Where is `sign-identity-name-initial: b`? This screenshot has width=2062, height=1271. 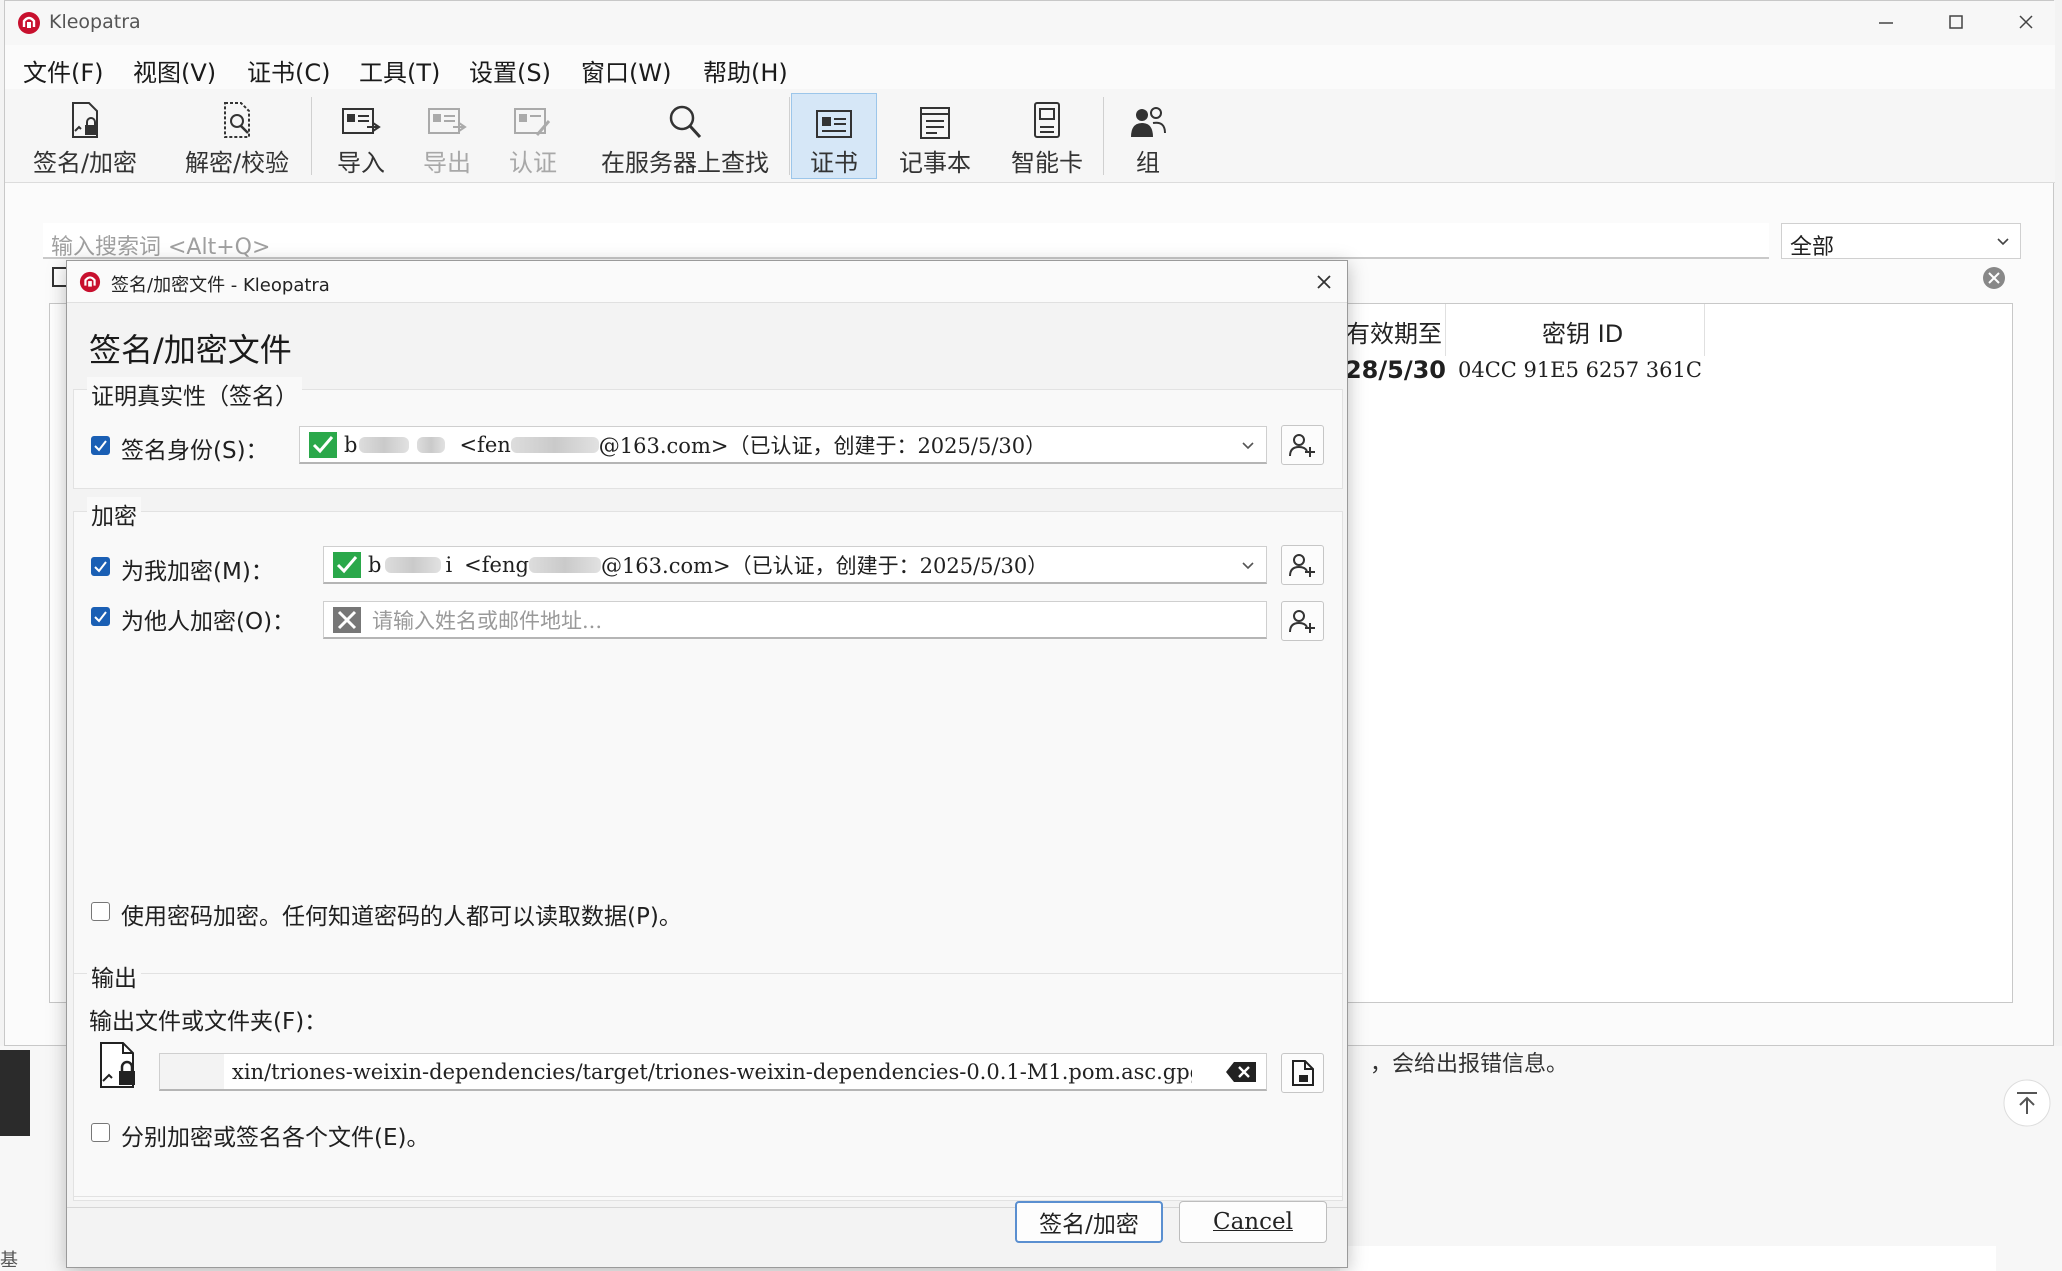 sign-identity-name-initial: b is located at coordinates (351, 444).